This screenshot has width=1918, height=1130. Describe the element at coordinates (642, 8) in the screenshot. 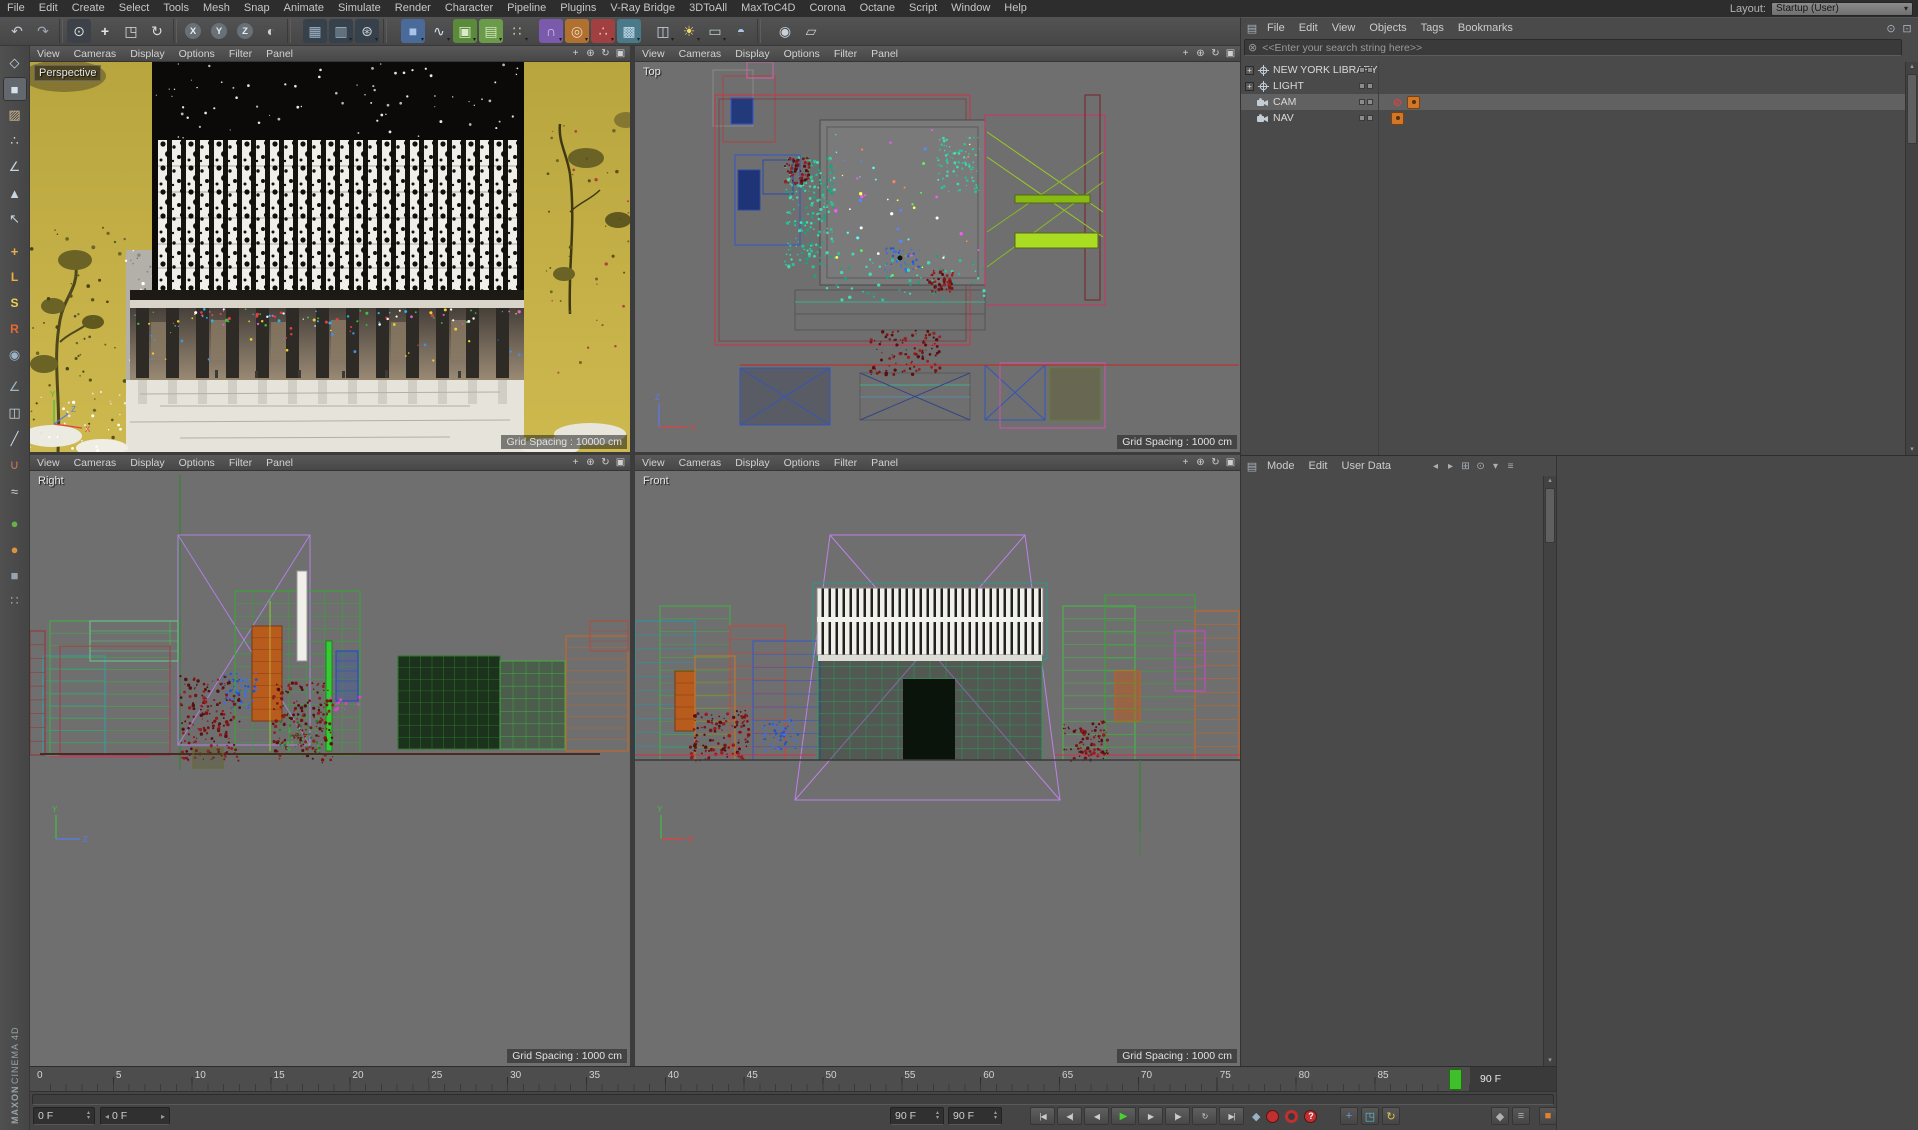

I see `menu-v-ray-bridge: V-Ray Bridge` at that location.